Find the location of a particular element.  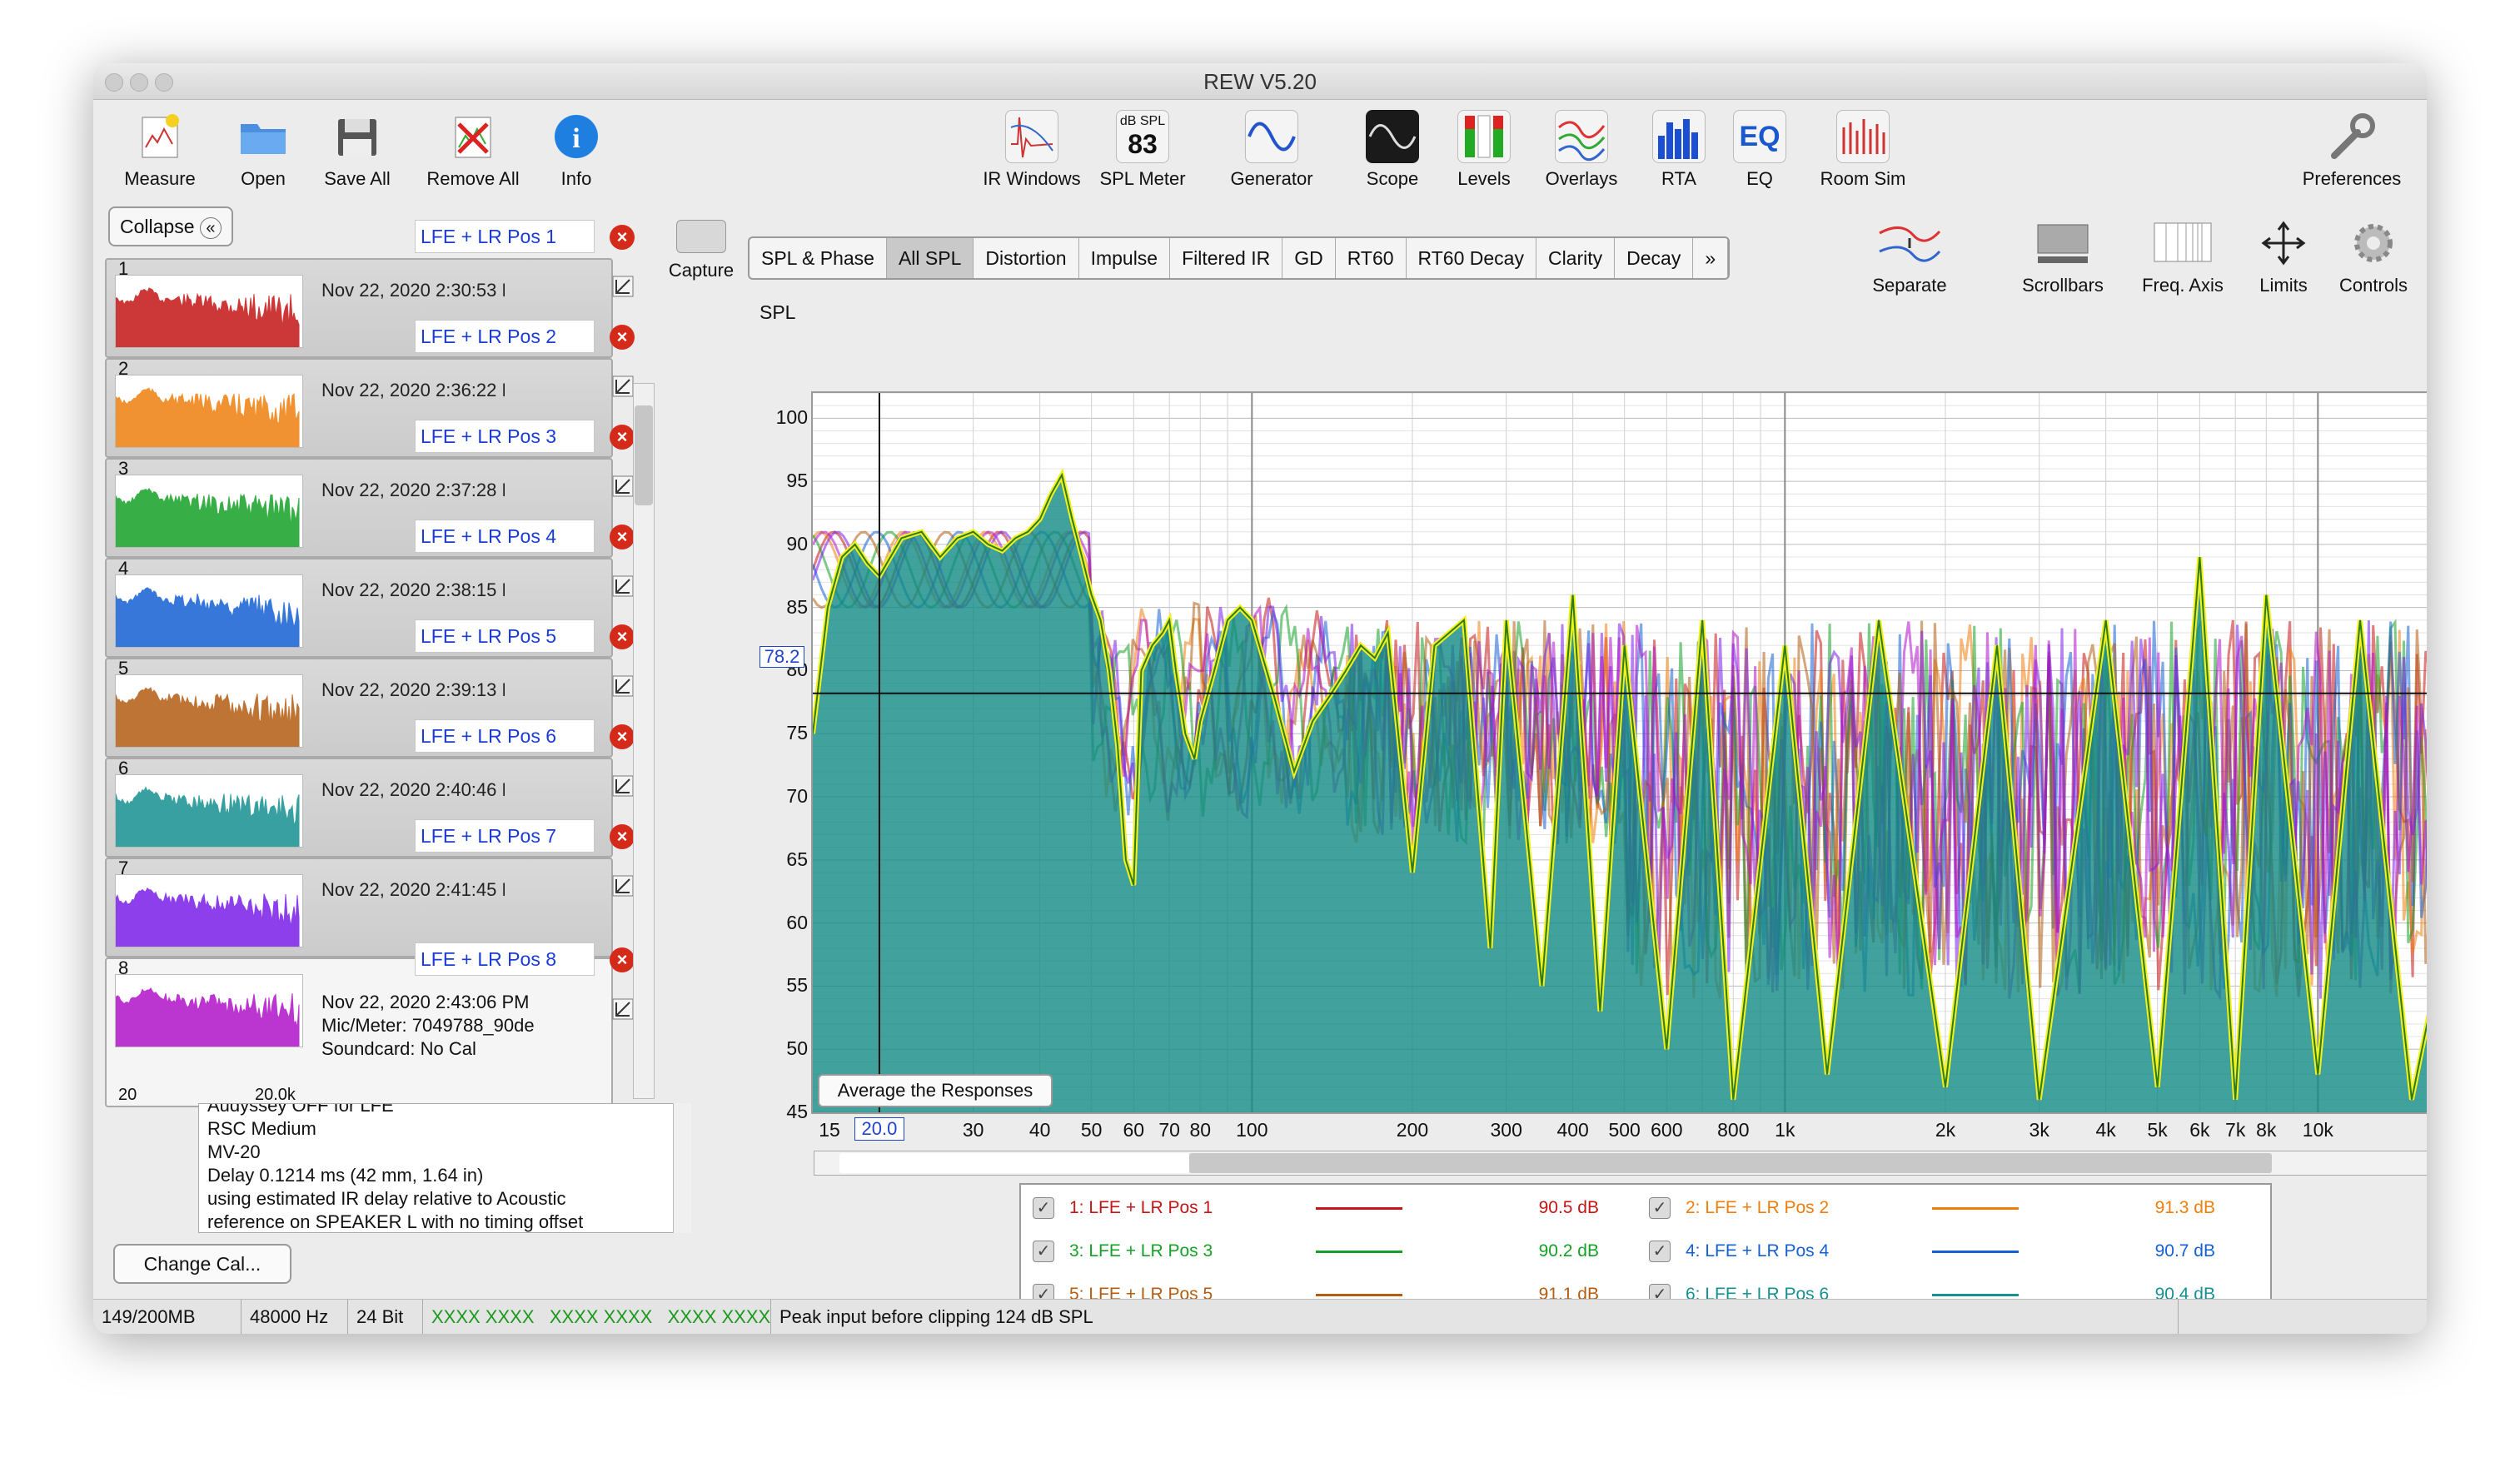

scrollbars-button: Scrollbars is located at coordinates (2062, 257).